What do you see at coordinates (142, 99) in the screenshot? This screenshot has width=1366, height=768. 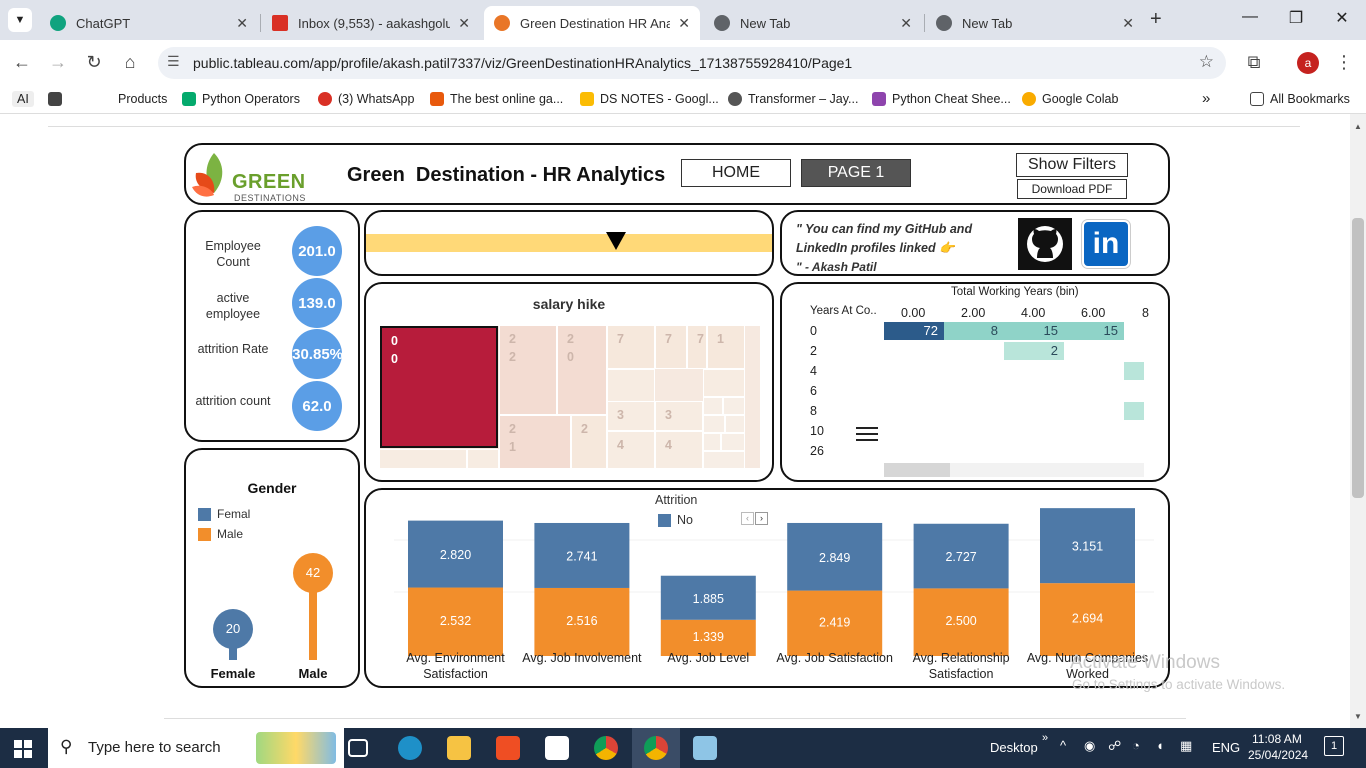 I see `bookmark-products: Products` at bounding box center [142, 99].